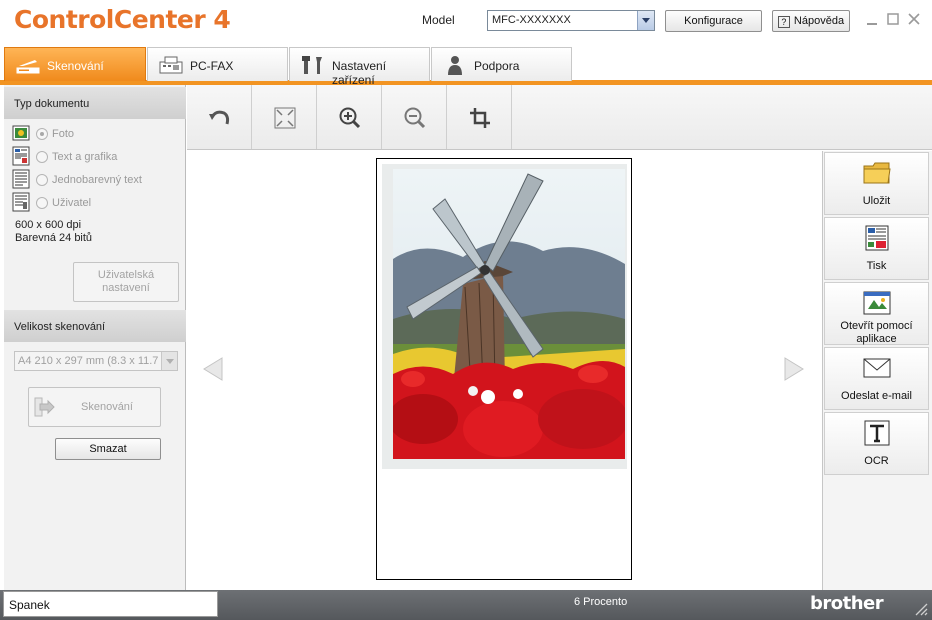  What do you see at coordinates (359, 73) in the screenshot?
I see `tab-label: Nastavení zařízení` at bounding box center [359, 73].